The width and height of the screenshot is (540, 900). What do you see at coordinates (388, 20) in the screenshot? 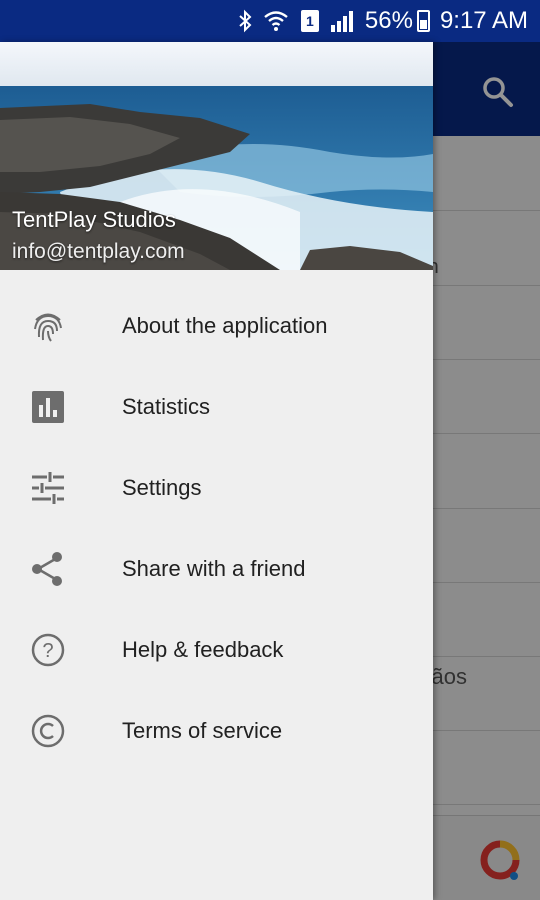
I see `battery-percent: 56%` at bounding box center [388, 20].